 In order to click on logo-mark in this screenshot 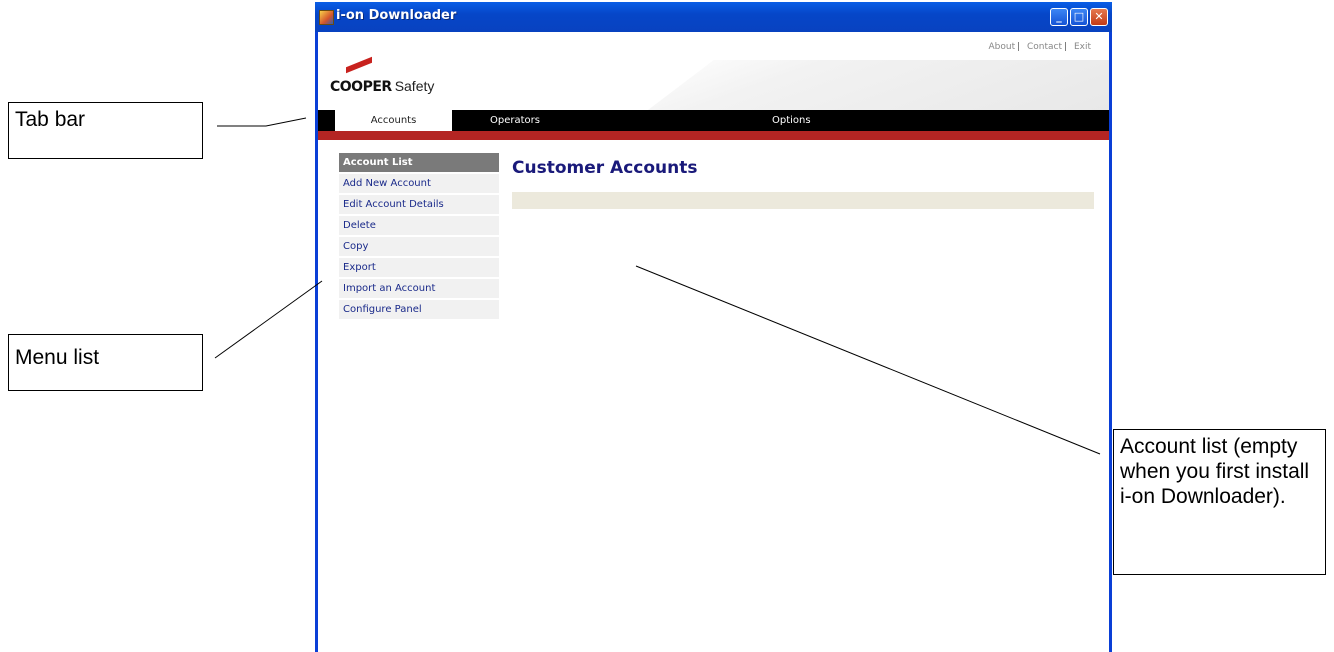, I will do `click(359, 65)`.